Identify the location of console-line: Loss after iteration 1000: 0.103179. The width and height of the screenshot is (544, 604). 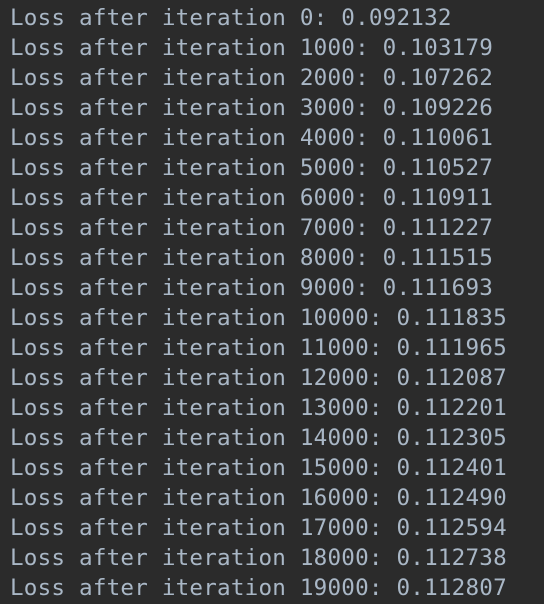
(252, 48).